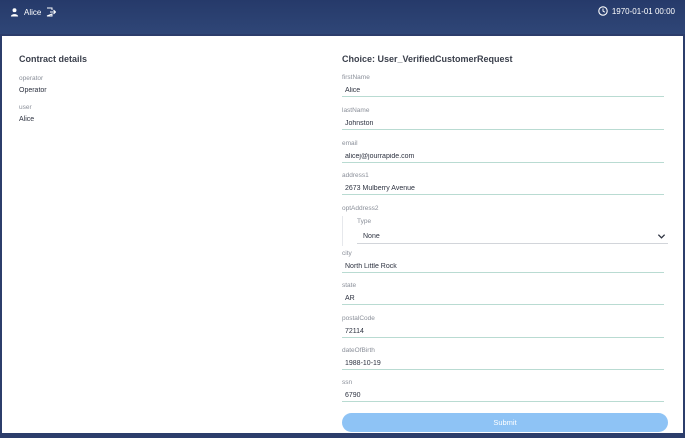 The height and width of the screenshot is (438, 685). Describe the element at coordinates (347, 382) in the screenshot. I see `field-label: ssn` at that location.